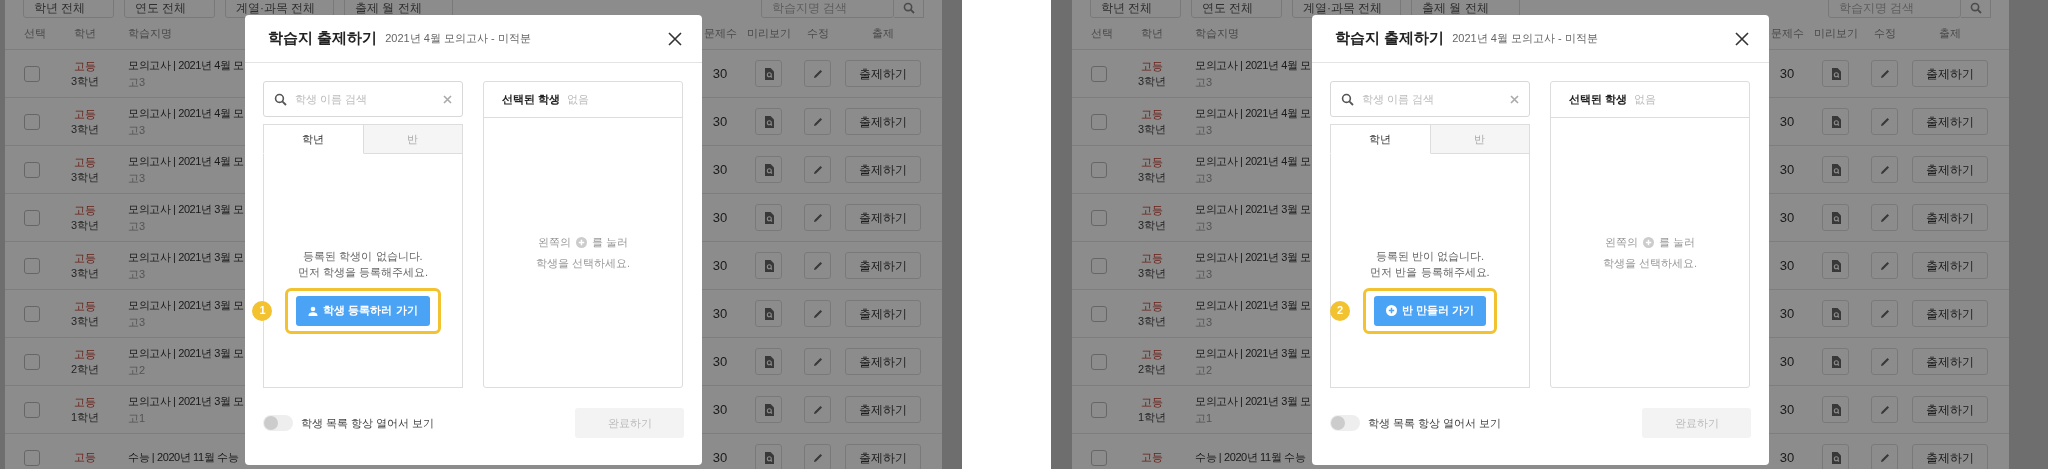 This screenshot has height=469, width=2048. I want to click on plus-circle-icon, so click(1391, 310).